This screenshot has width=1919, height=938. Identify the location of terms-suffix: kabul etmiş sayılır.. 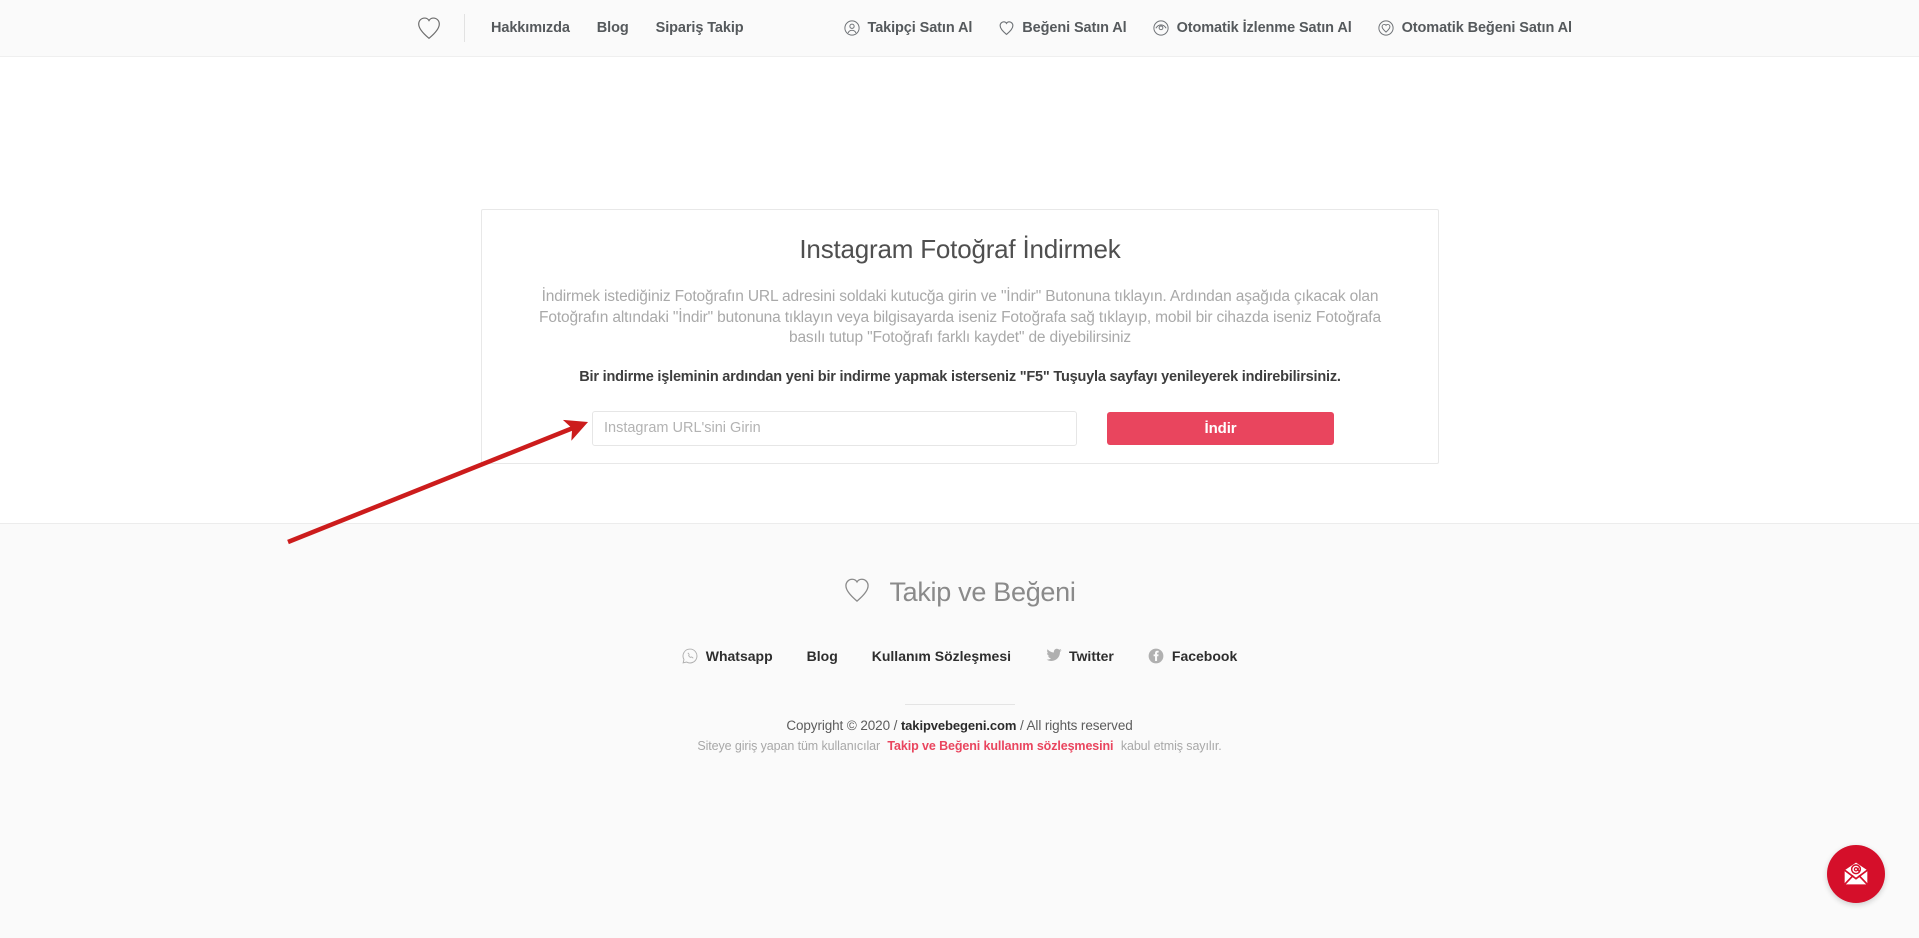
(1171, 746).